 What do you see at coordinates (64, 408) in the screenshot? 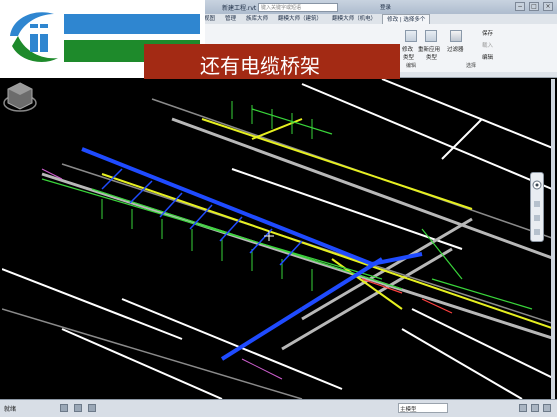
I see `worksharing-icon` at bounding box center [64, 408].